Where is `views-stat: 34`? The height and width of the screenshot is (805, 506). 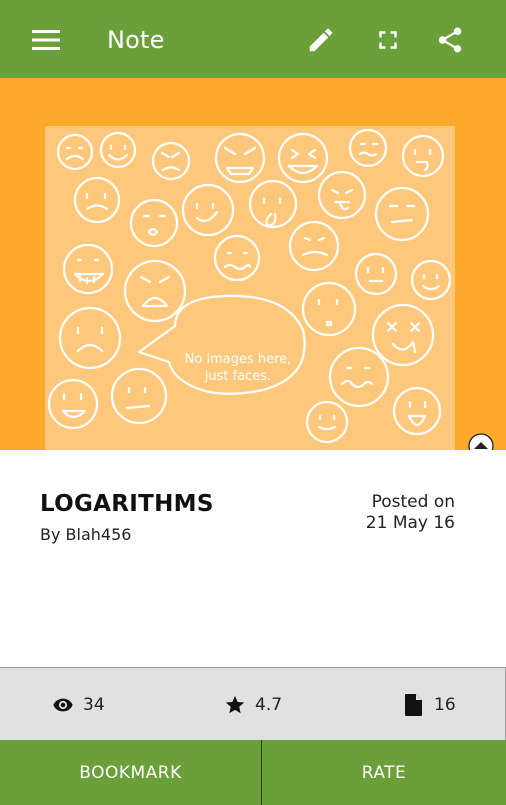
views-stat: 34 is located at coordinates (78, 705).